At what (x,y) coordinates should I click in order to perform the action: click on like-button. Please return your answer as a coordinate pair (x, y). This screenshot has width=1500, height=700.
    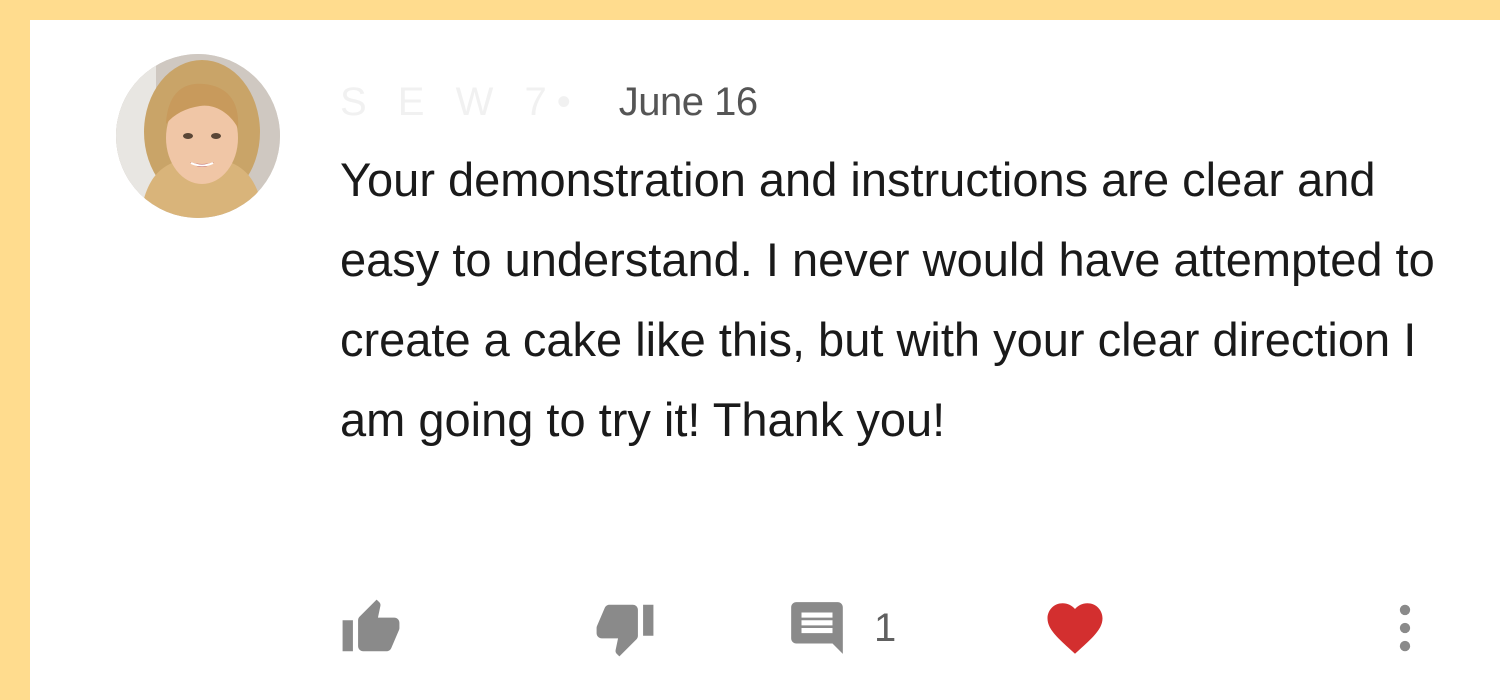
    Looking at the image, I should click on (371, 628).